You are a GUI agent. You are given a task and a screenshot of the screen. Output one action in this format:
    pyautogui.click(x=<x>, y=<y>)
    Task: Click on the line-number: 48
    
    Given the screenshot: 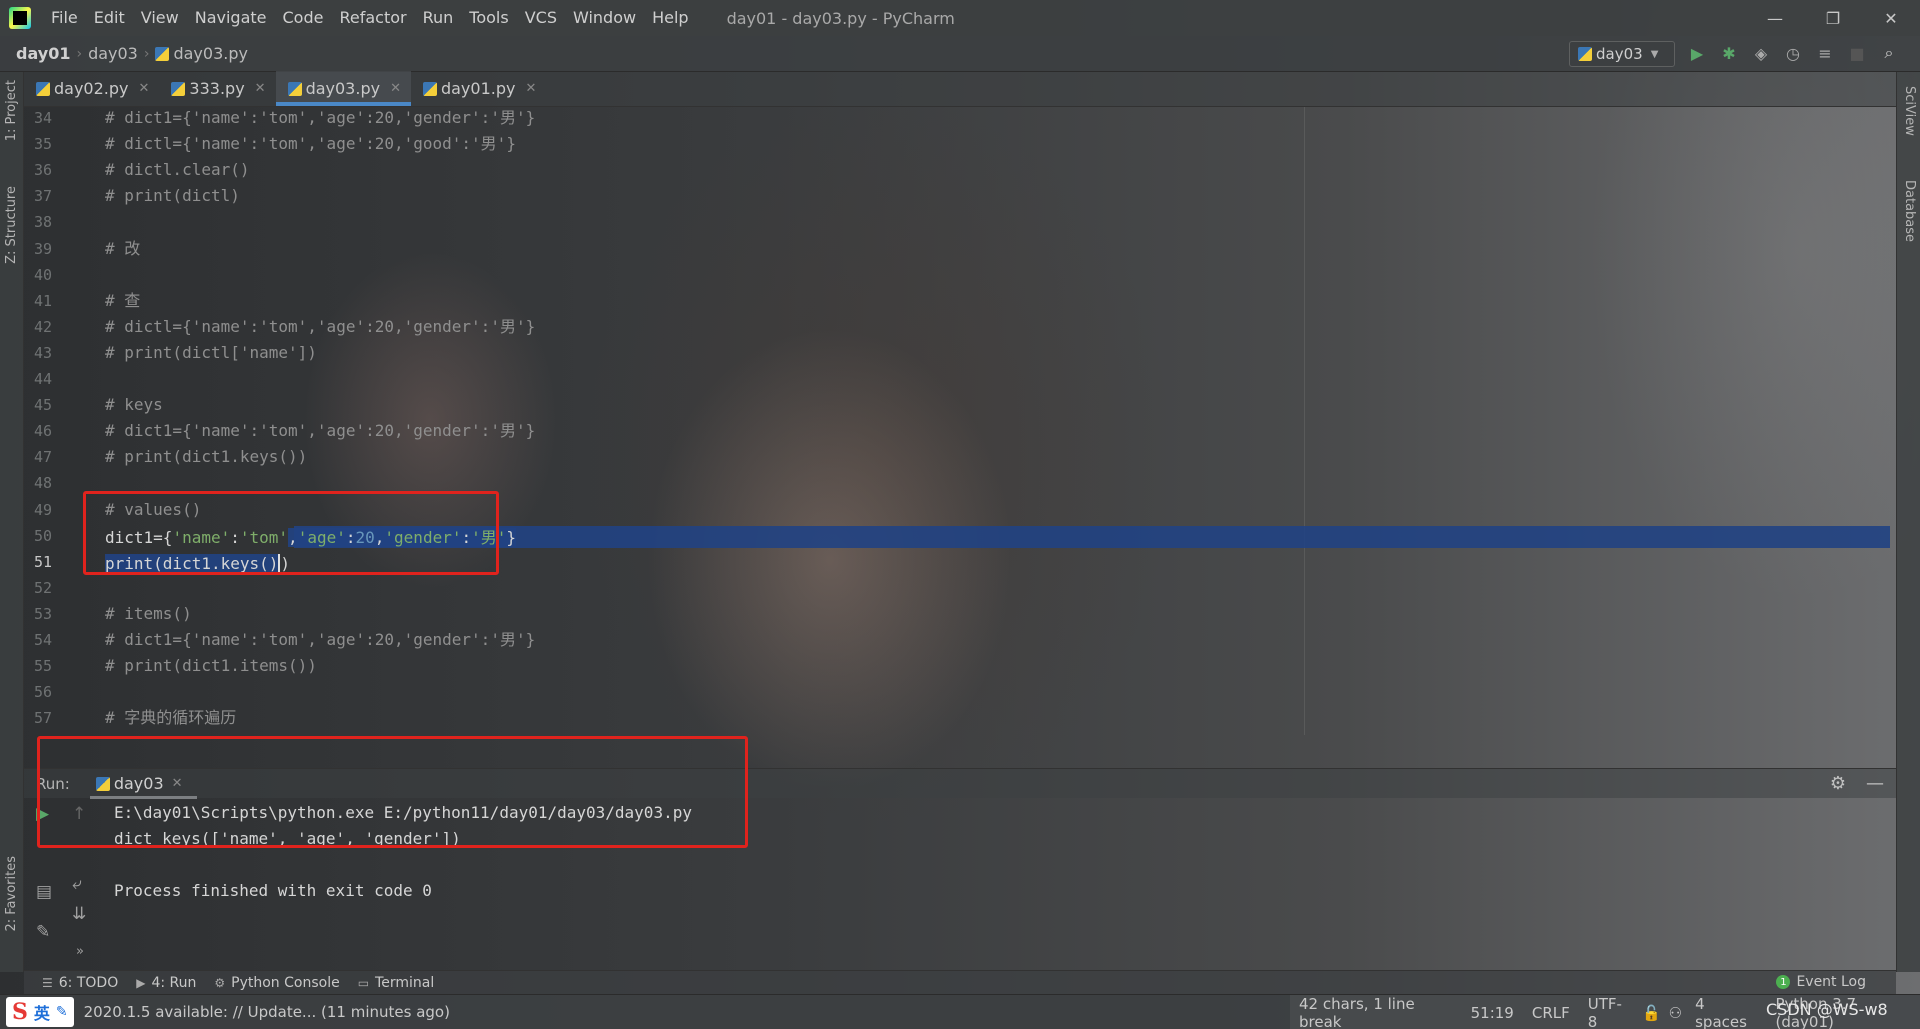 What is the action you would take?
    pyautogui.click(x=42, y=483)
    